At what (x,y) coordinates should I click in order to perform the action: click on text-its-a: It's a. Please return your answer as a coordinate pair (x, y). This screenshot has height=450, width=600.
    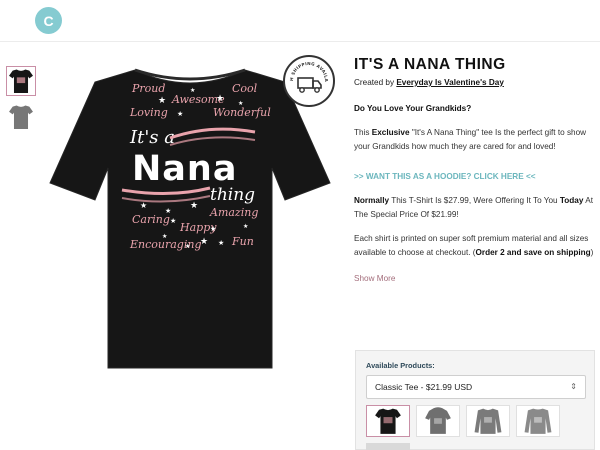
    Looking at the image, I should click on (152, 137).